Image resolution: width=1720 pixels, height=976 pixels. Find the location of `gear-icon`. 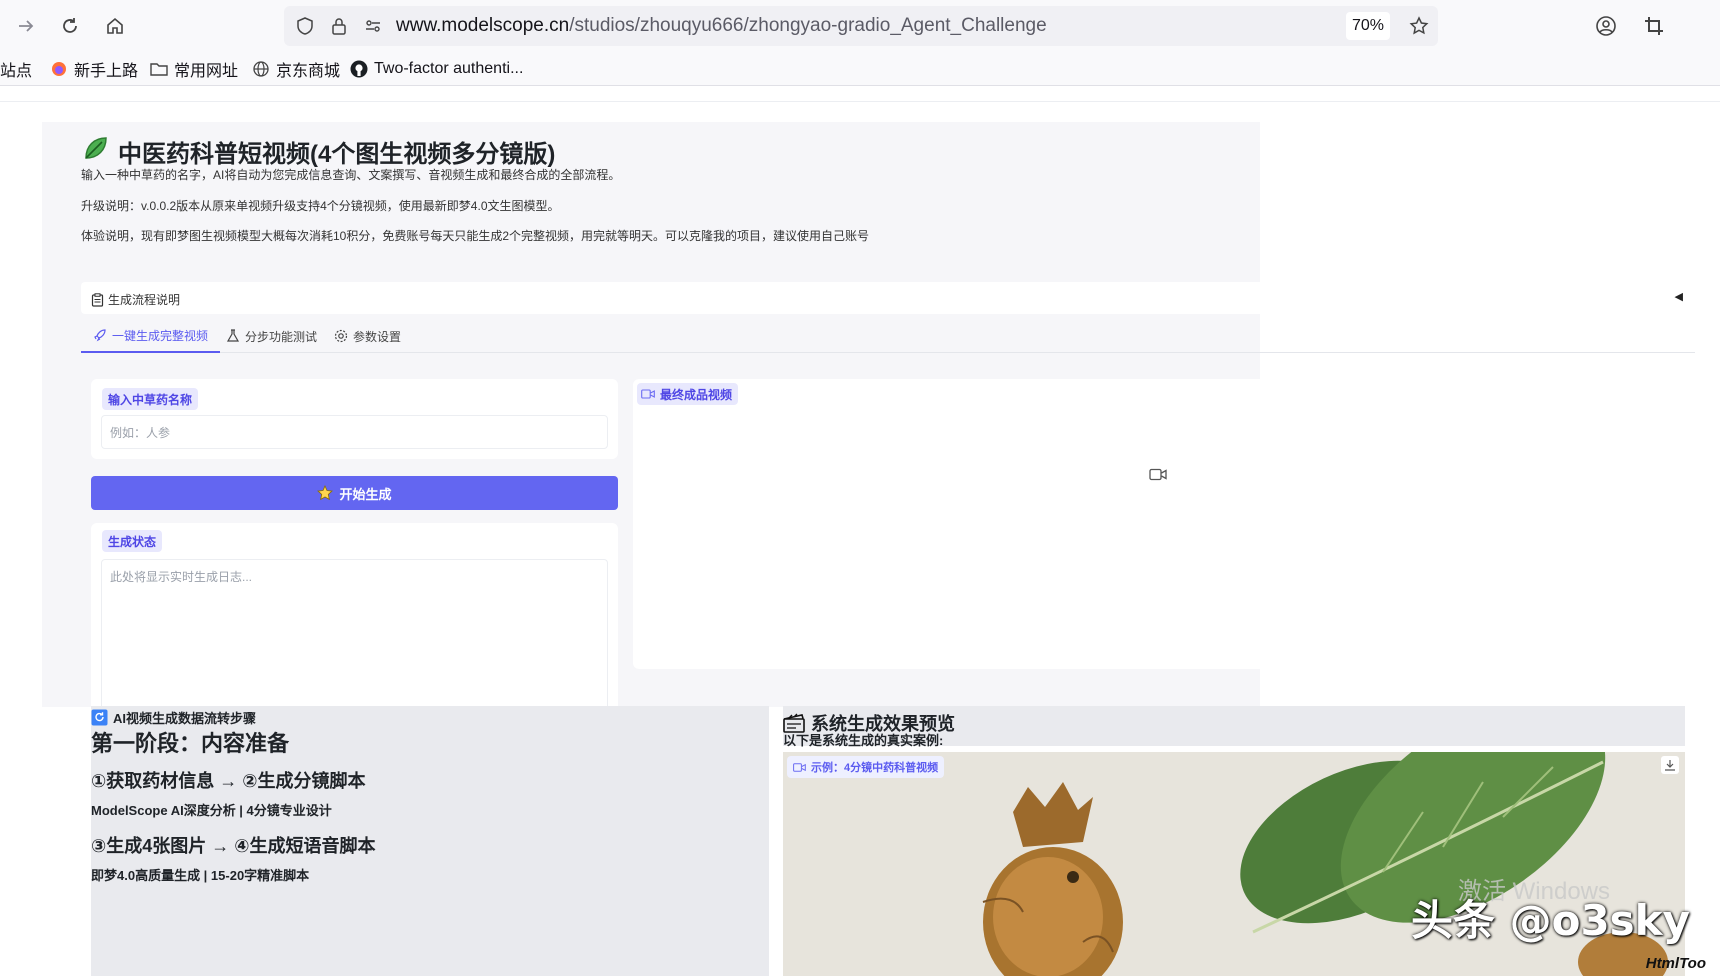

gear-icon is located at coordinates (341, 336).